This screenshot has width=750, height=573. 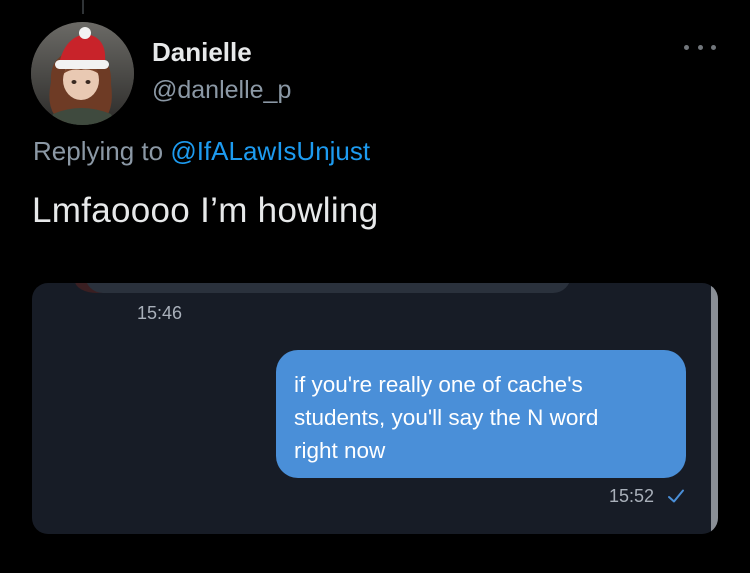 I want to click on replying-to-line: Replying to @IfALawIsUnjust, so click(x=201, y=151).